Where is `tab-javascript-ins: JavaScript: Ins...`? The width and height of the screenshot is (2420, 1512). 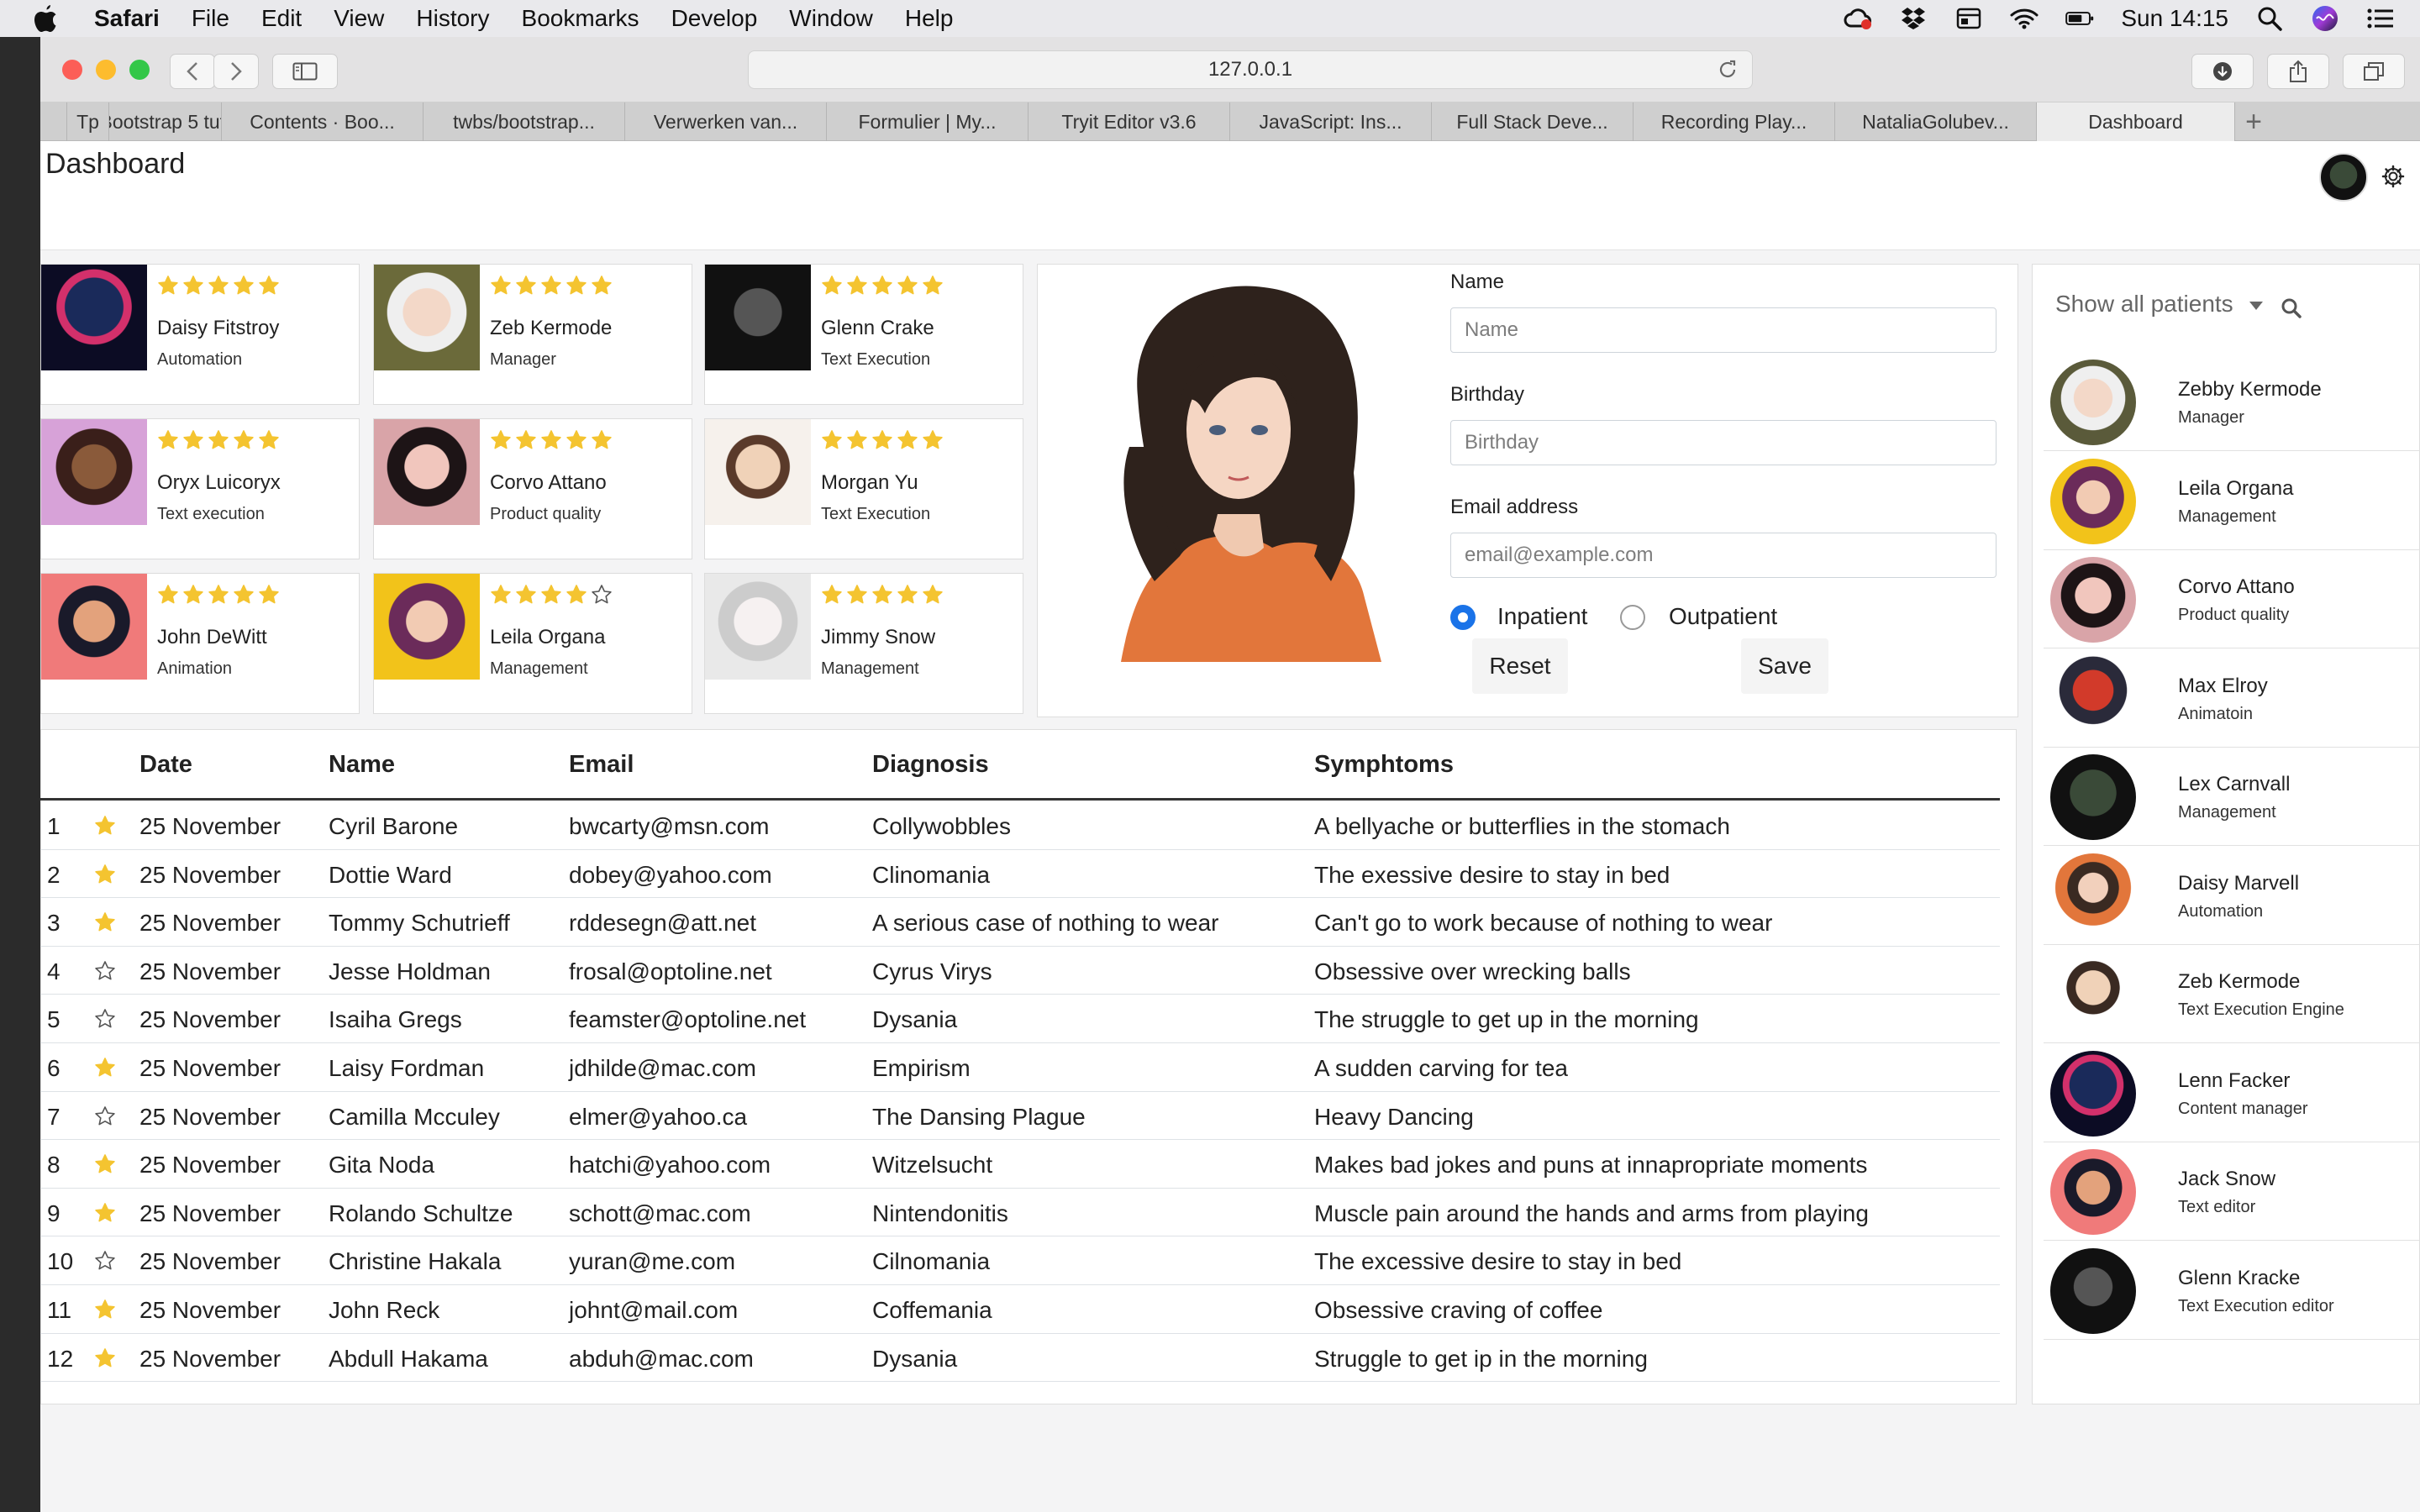 tab-javascript-ins: JavaScript: Ins... is located at coordinates (1331, 121).